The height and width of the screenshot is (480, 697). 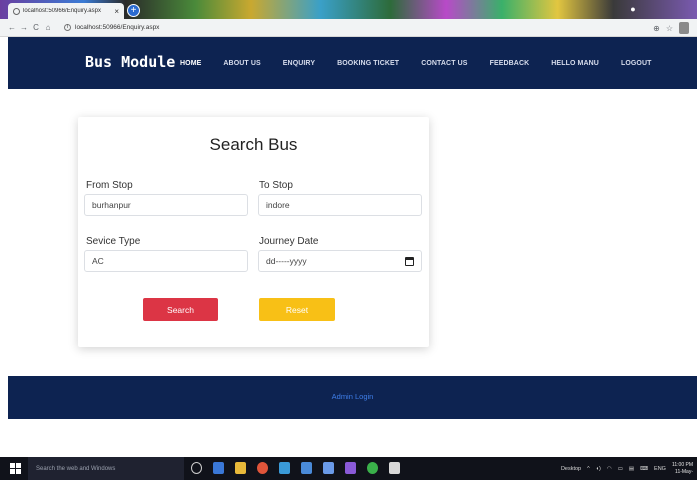 I want to click on tray-chevron-icon: ^, so click(x=588, y=469).